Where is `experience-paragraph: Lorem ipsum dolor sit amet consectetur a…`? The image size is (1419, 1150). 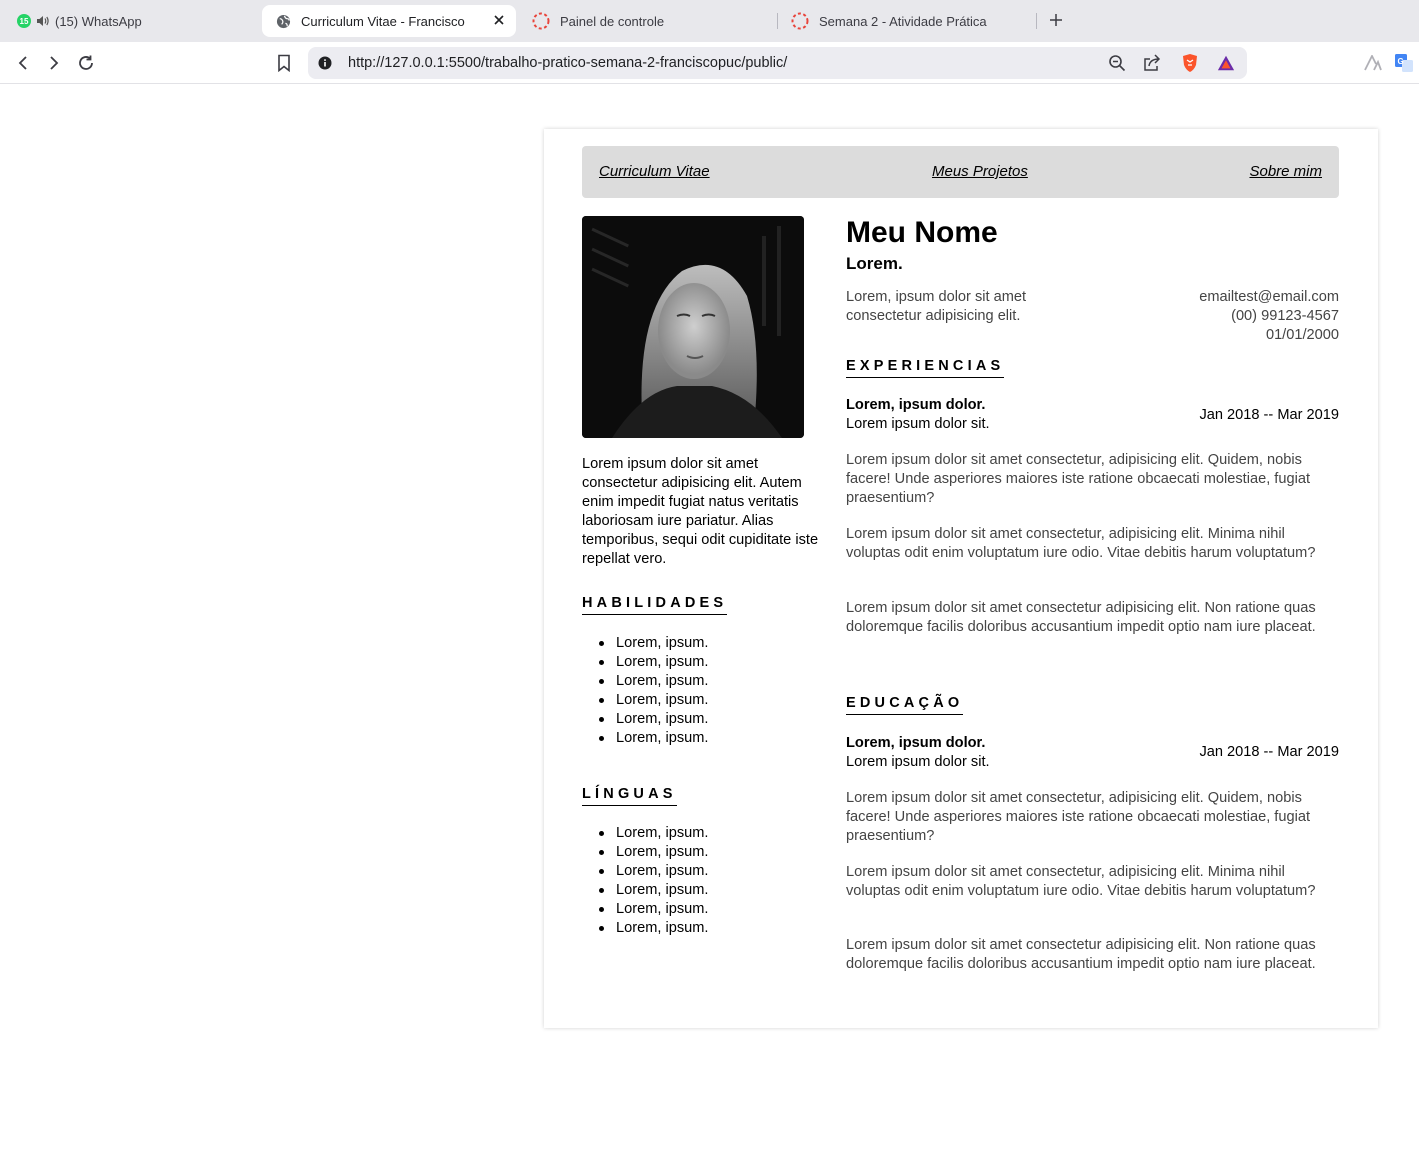
experience-paragraph: Lorem ipsum dolor sit amet consectetur a… is located at coordinates (1081, 617).